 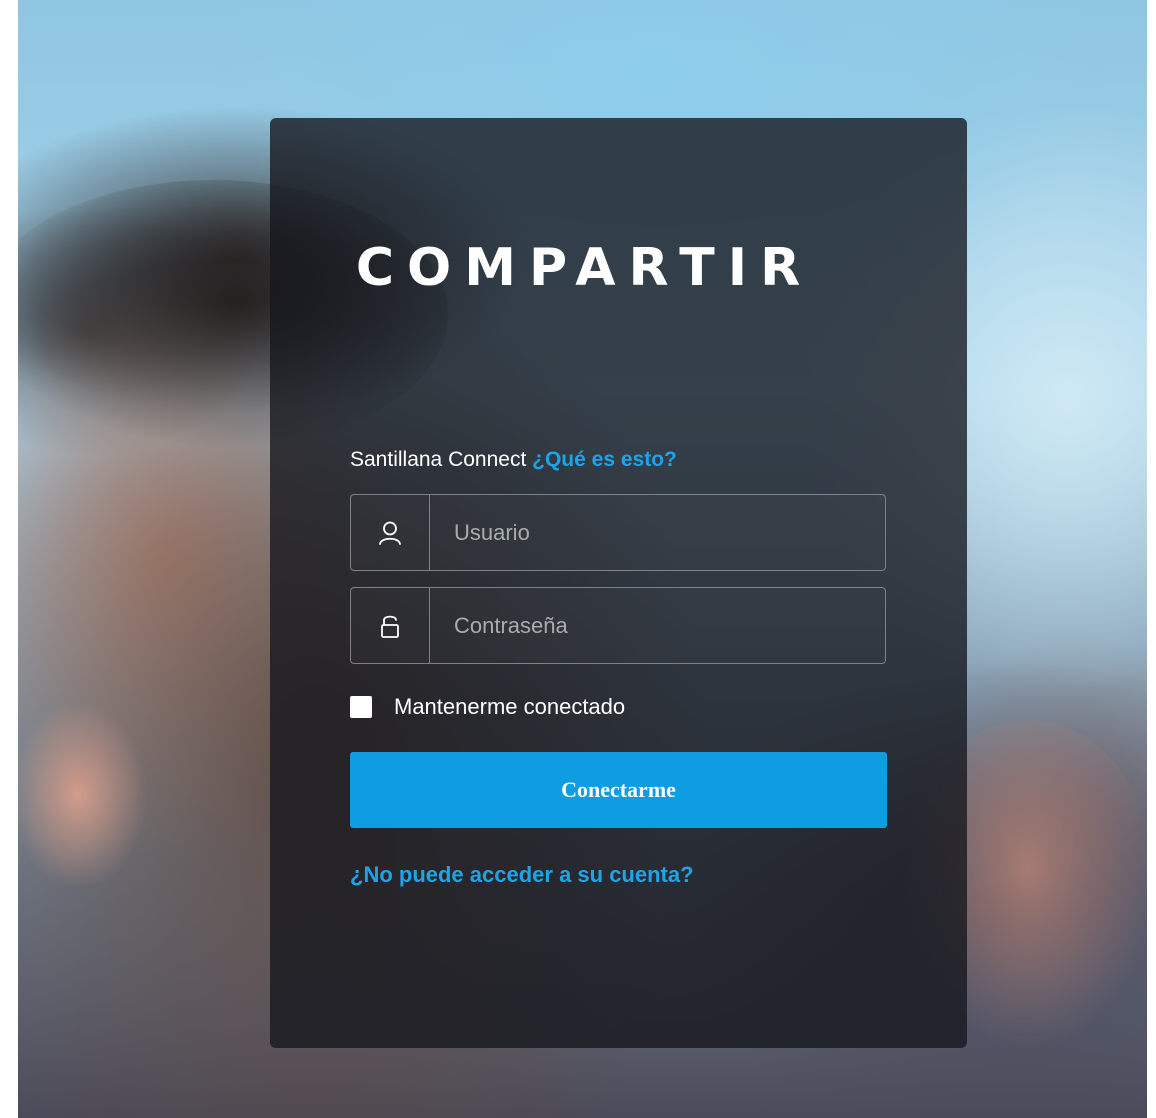 I want to click on lock-icon, so click(x=390, y=626).